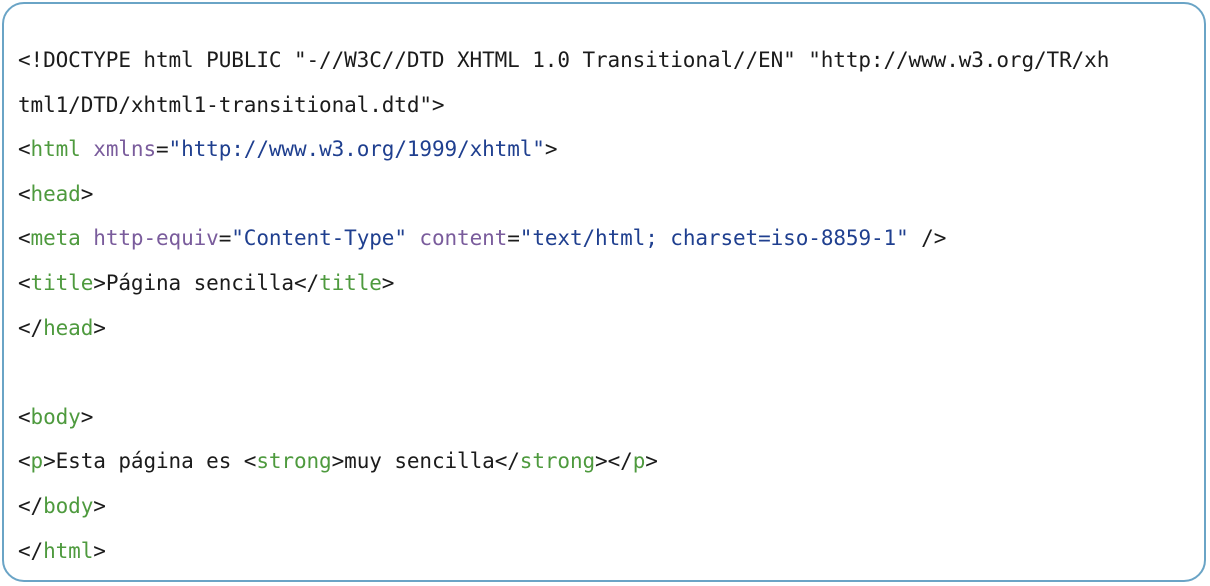  I want to click on html-open-lt: <, so click(24, 149).